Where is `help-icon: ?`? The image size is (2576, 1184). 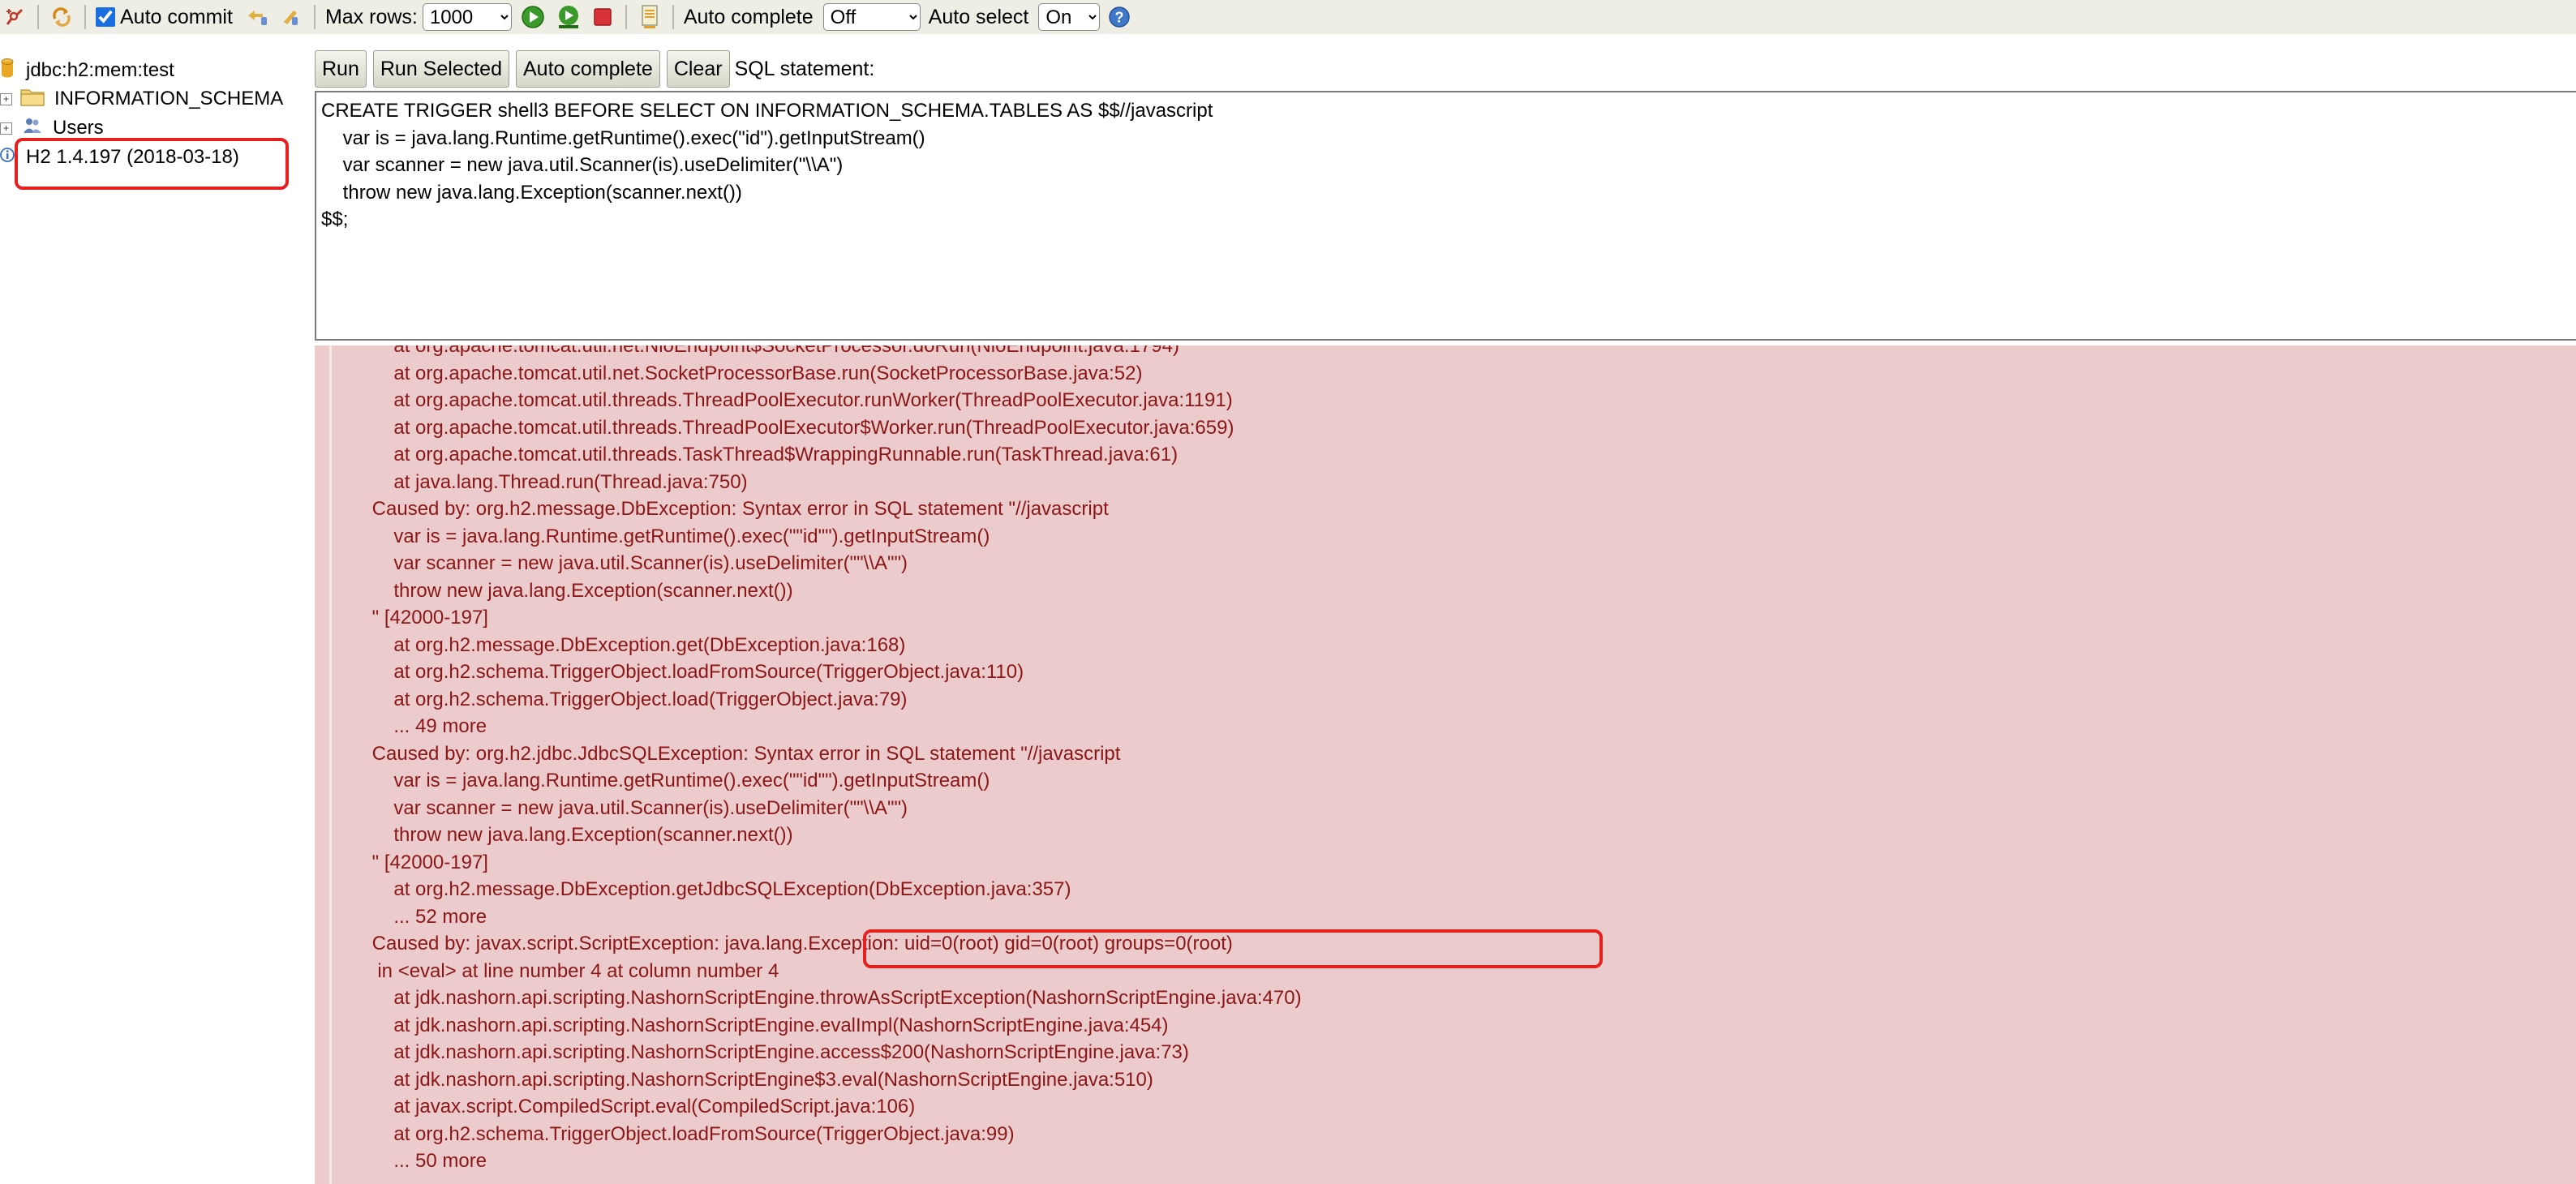
help-icon: ? is located at coordinates (1119, 17).